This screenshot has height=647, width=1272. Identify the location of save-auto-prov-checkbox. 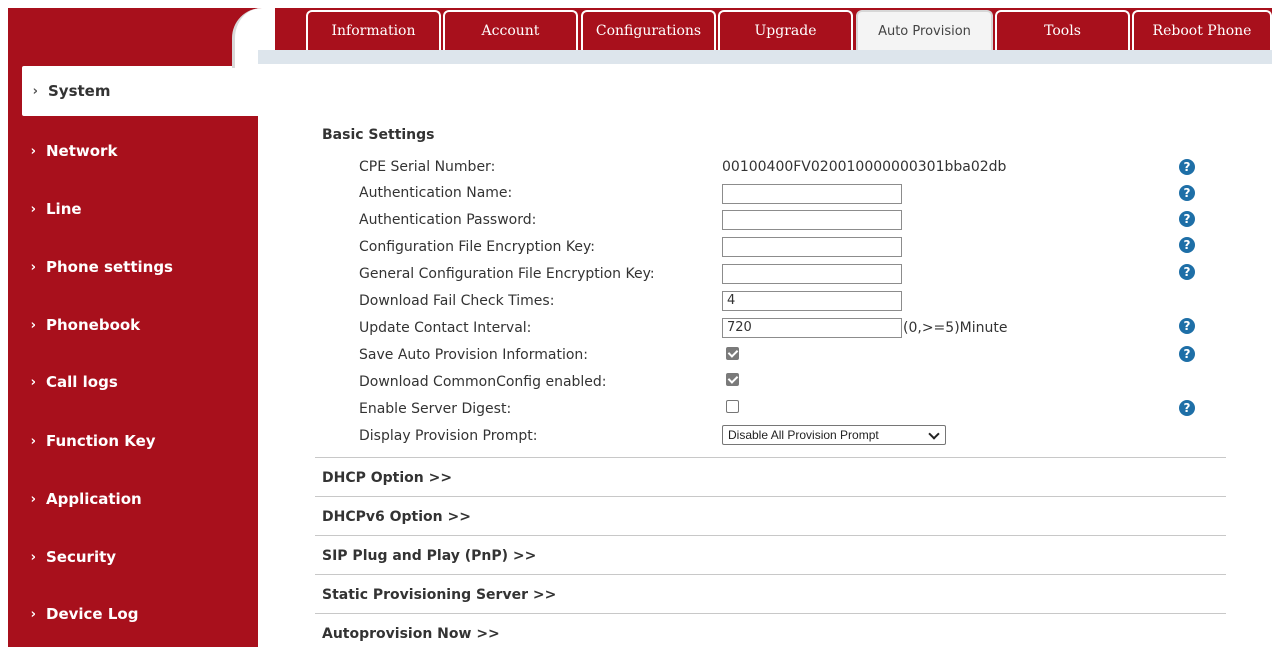
(732, 353).